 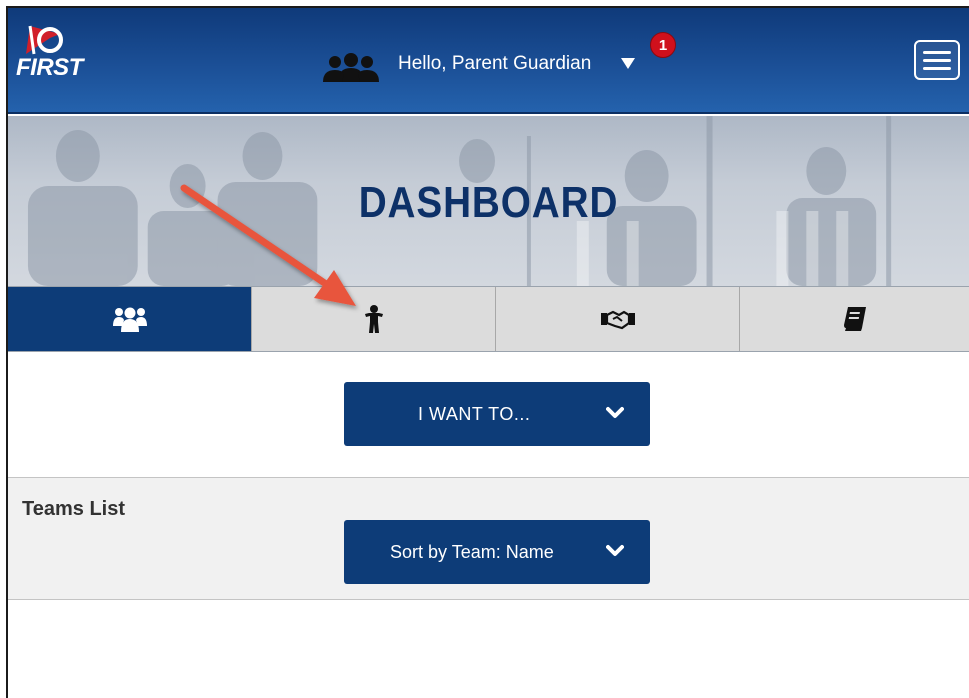 I want to click on teams-list-heading: Teams List, so click(x=73, y=509).